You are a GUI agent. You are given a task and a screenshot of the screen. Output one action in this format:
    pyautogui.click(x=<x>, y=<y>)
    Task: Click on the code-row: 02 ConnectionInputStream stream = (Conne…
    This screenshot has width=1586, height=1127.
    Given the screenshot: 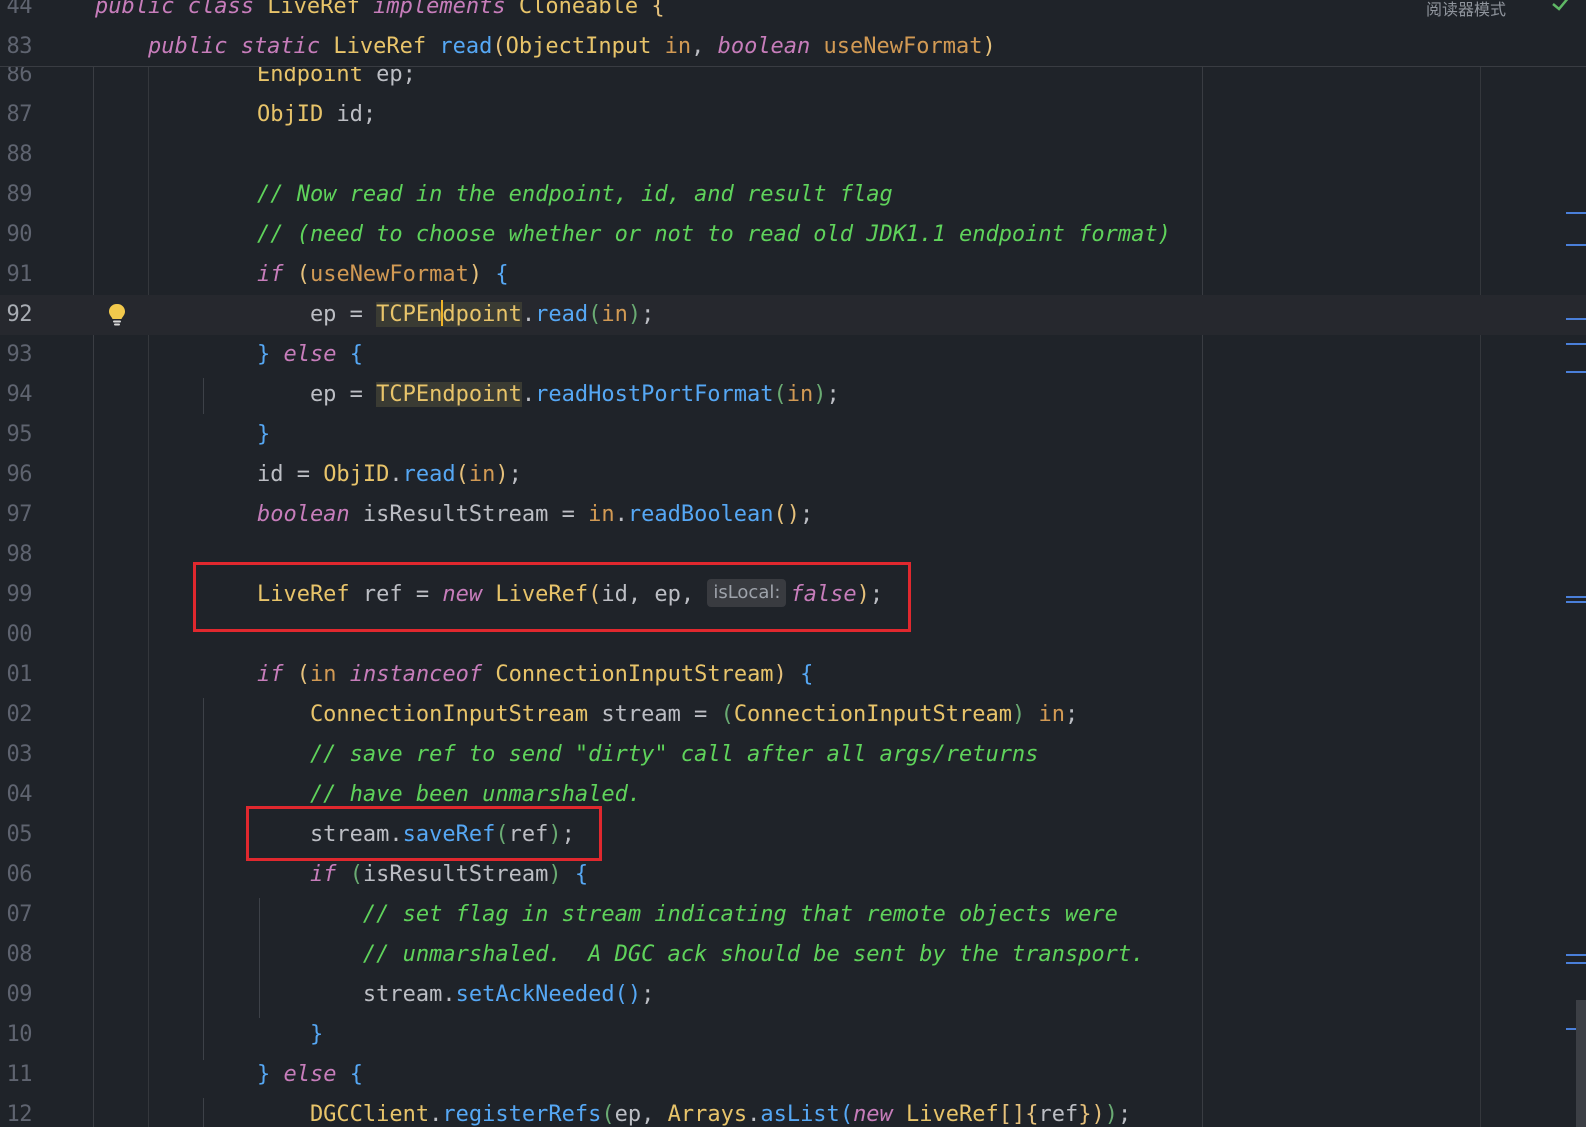 What is the action you would take?
    pyautogui.click(x=793, y=715)
    